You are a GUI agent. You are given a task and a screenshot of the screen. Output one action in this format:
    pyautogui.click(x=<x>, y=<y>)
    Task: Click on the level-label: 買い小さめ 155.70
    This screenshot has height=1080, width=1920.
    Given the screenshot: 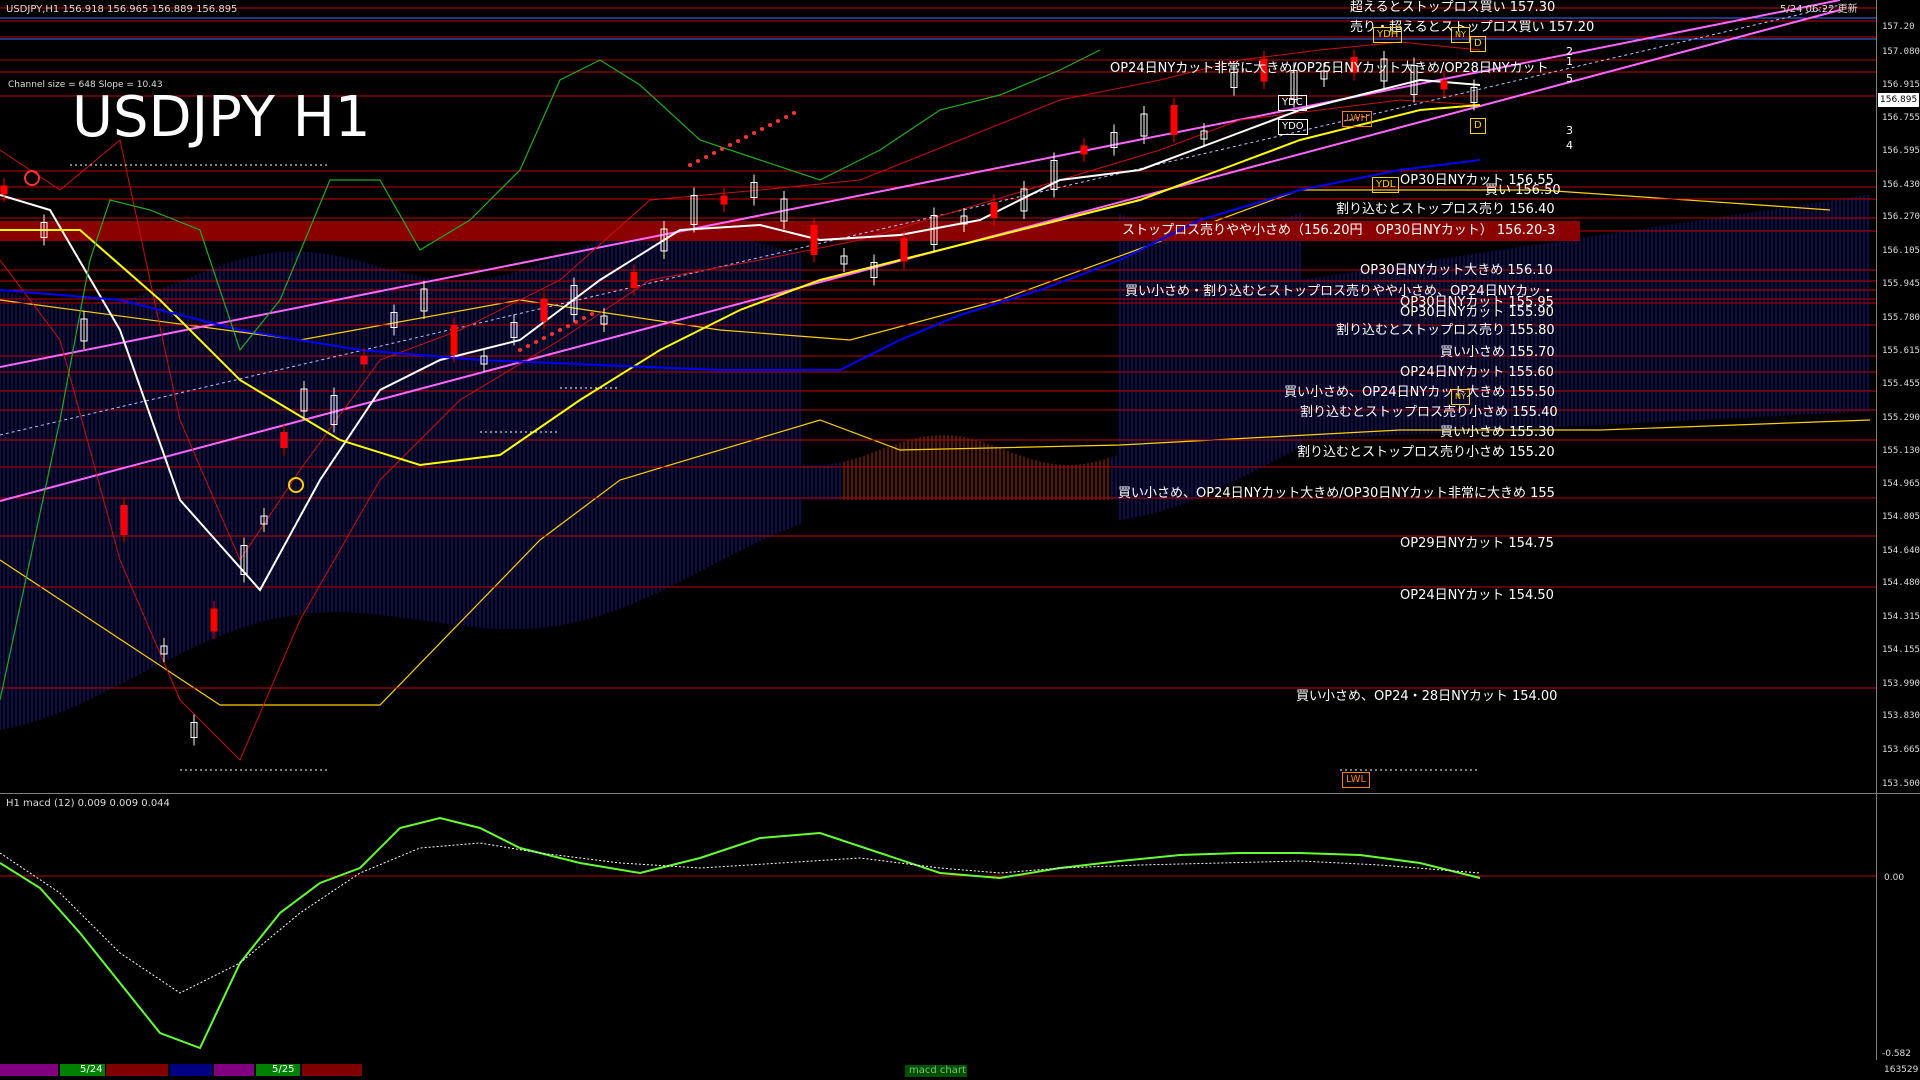 What is the action you would take?
    pyautogui.click(x=1497, y=352)
    